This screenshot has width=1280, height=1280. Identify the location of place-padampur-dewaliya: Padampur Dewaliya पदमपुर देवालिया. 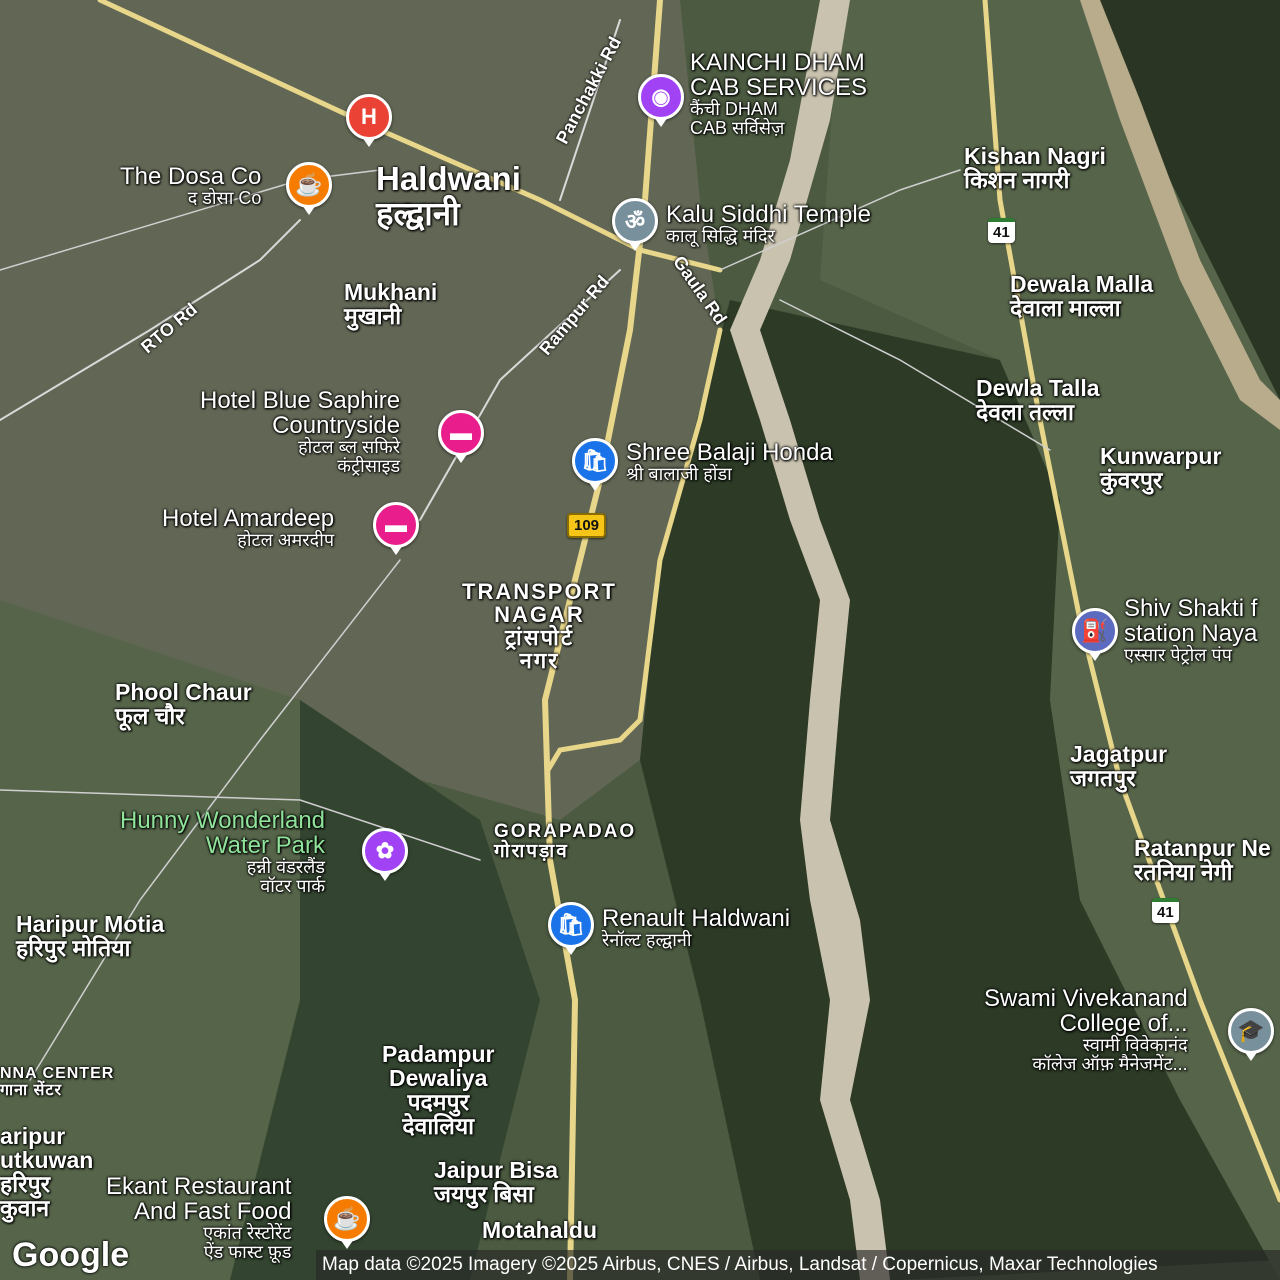
(438, 1090).